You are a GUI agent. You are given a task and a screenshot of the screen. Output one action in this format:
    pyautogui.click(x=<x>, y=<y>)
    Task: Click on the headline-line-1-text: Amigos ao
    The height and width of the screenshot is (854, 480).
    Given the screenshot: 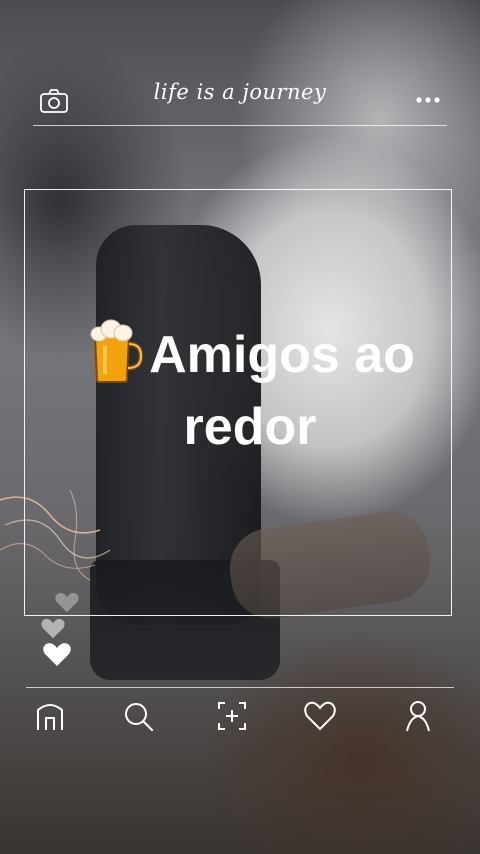 What is the action you would take?
    pyautogui.click(x=282, y=355)
    